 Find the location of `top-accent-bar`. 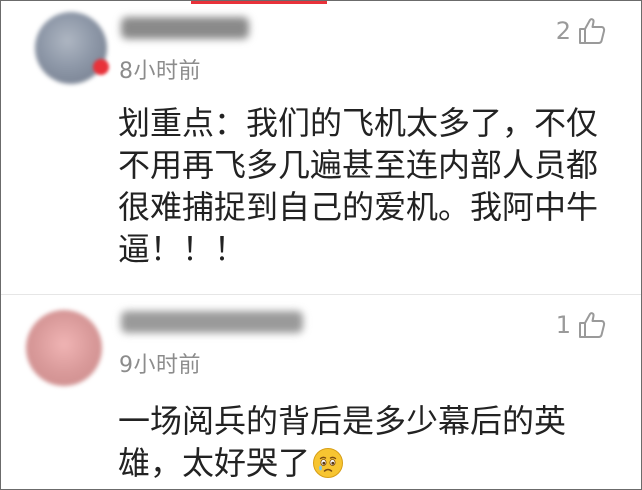

top-accent-bar is located at coordinates (259, 2).